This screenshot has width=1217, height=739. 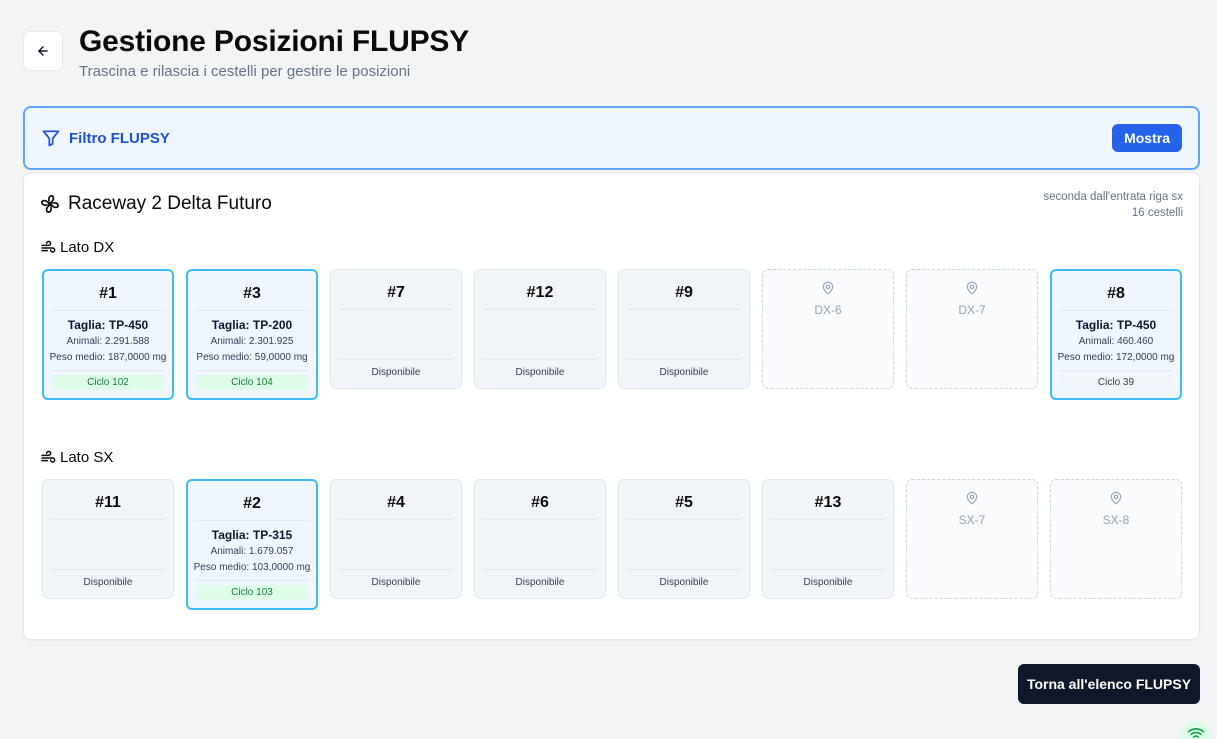 What do you see at coordinates (252, 592) in the screenshot?
I see `cycle-badge: Ciclo 103` at bounding box center [252, 592].